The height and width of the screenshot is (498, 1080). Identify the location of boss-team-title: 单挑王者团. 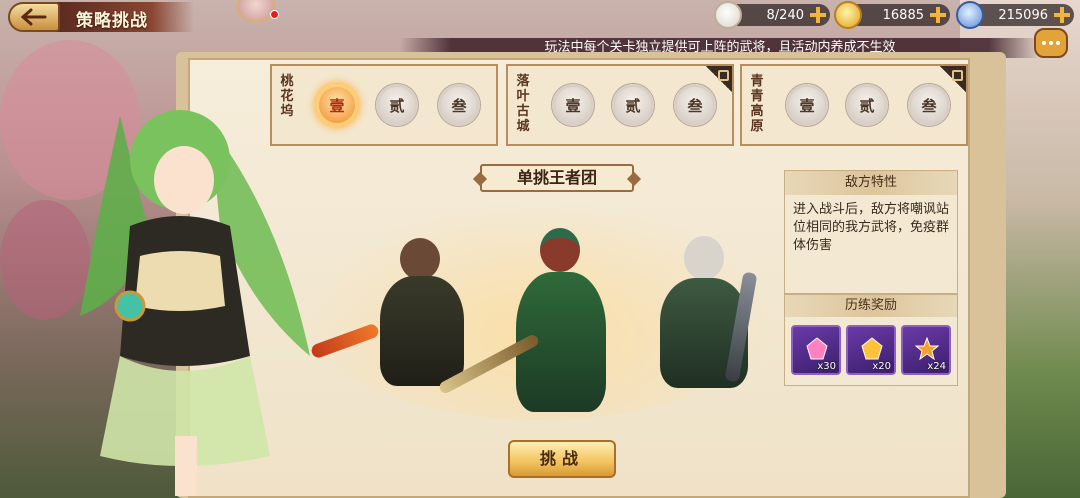
(557, 178).